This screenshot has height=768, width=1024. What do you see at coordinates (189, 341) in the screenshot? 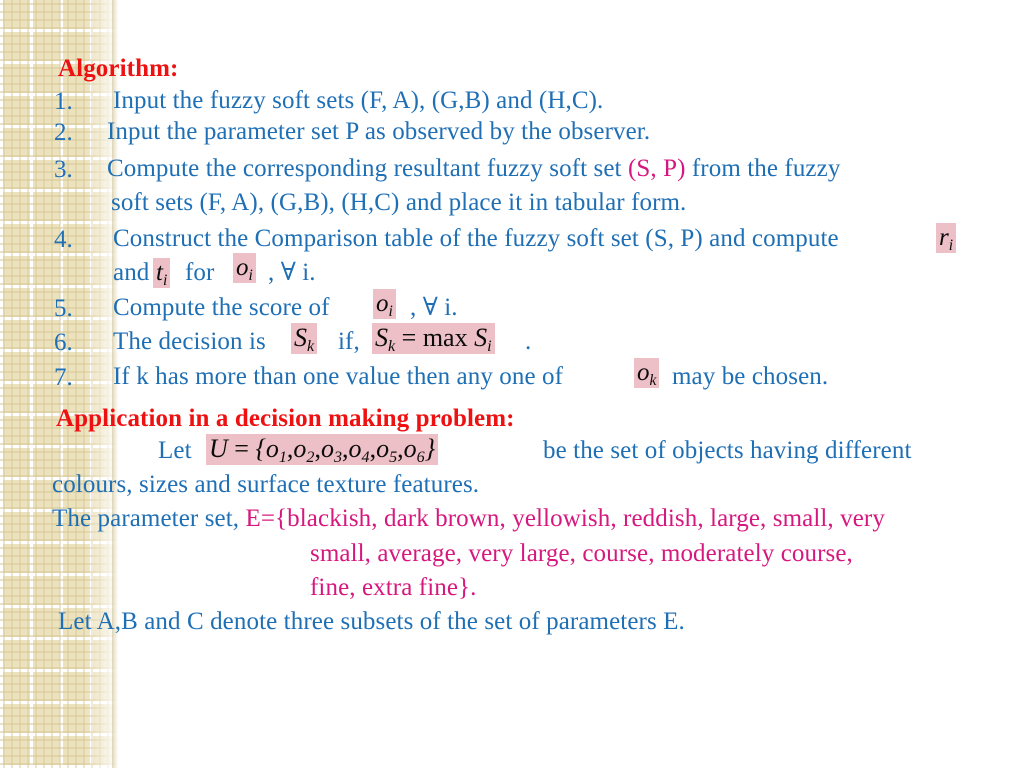
I see `list-item-6-text: The decision is` at bounding box center [189, 341].